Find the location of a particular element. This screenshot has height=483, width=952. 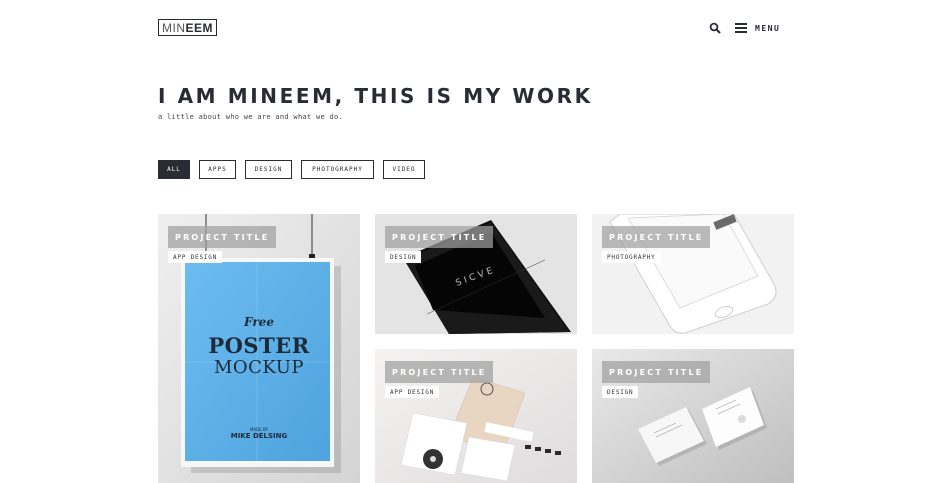

poster-line-2: POSTER is located at coordinates (259, 345).